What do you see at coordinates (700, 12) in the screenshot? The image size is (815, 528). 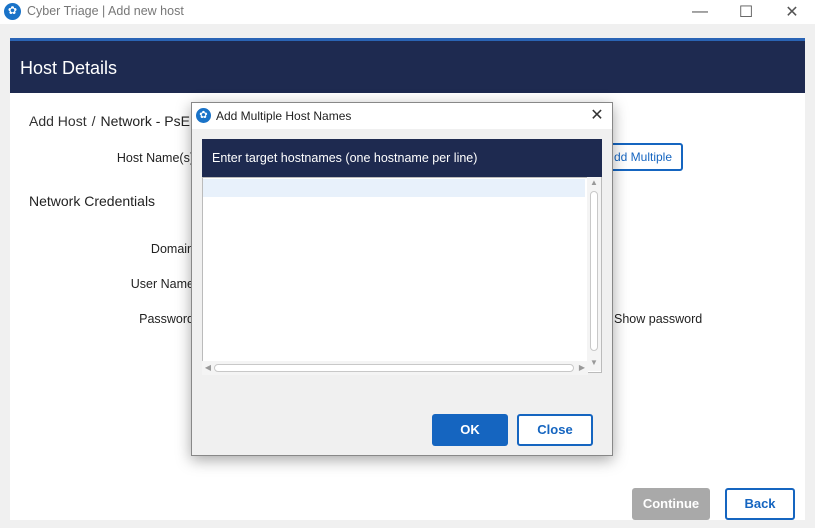 I see `minimize-button: —` at bounding box center [700, 12].